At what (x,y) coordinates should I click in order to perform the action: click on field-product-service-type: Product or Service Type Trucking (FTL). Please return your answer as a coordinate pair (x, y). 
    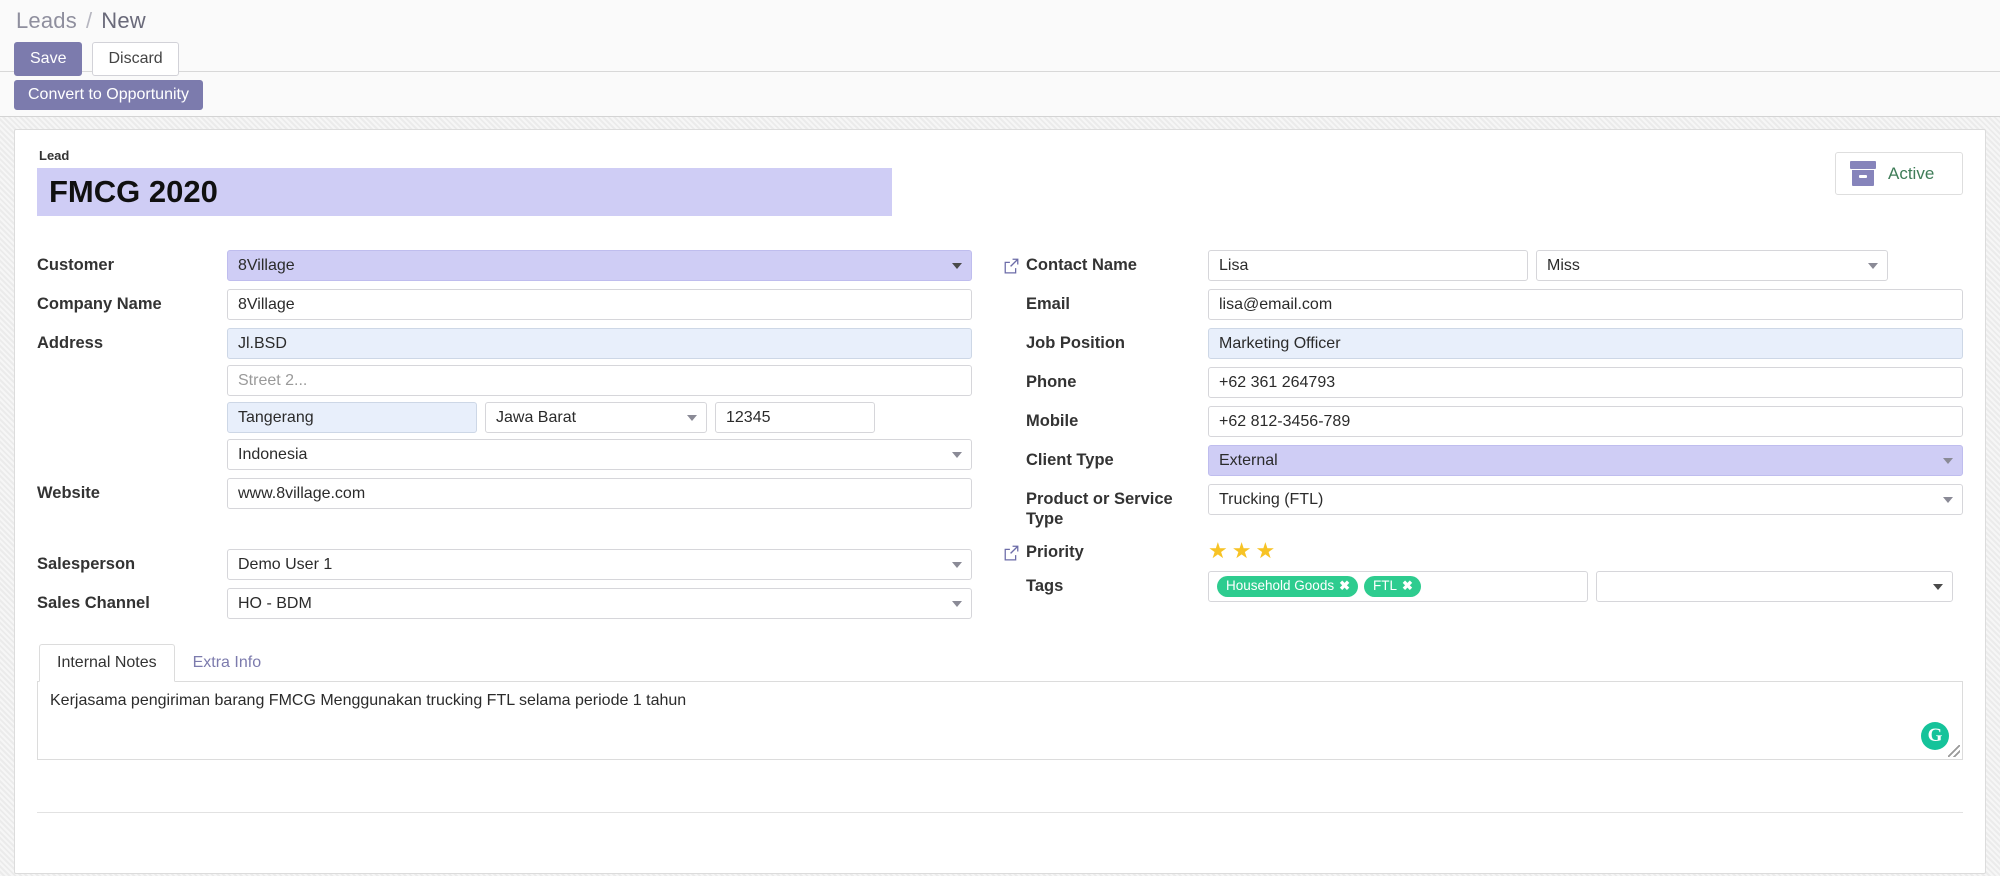
    Looking at the image, I should click on (1483, 506).